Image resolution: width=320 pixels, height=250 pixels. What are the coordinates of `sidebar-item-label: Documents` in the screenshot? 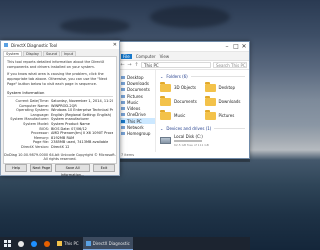 It's located at (138, 90).